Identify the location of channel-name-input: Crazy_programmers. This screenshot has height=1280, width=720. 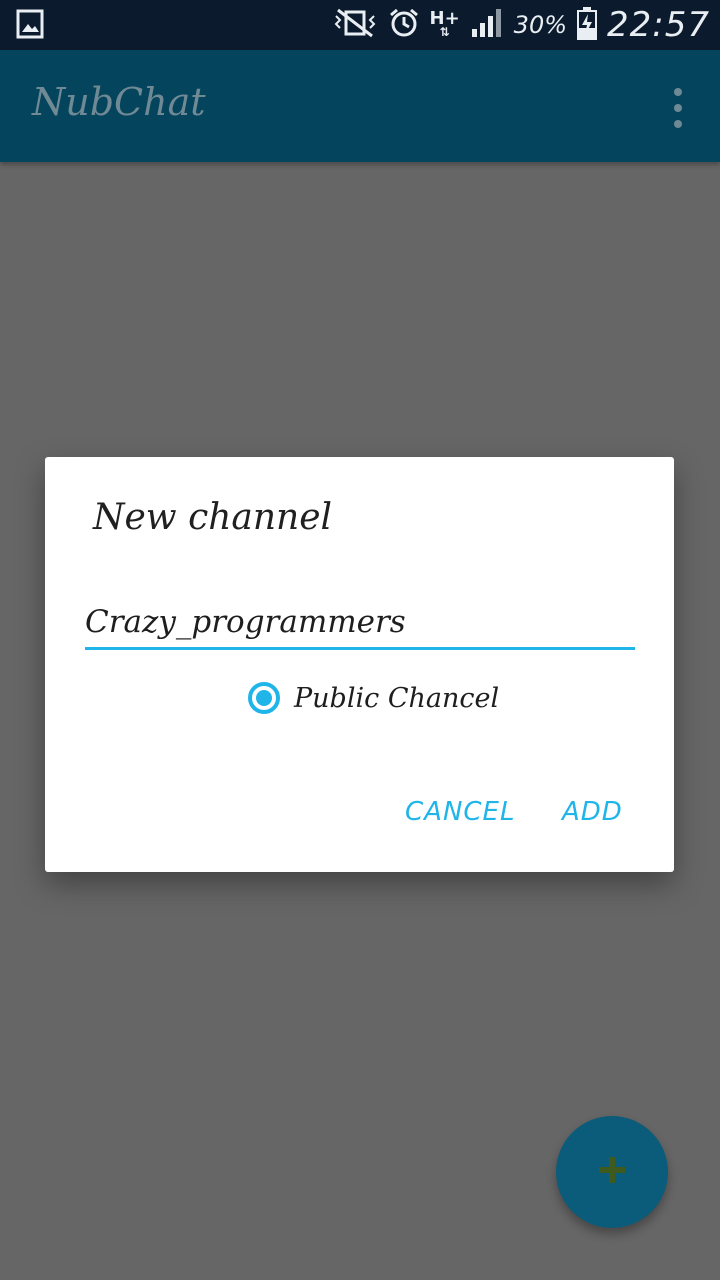
(360, 623).